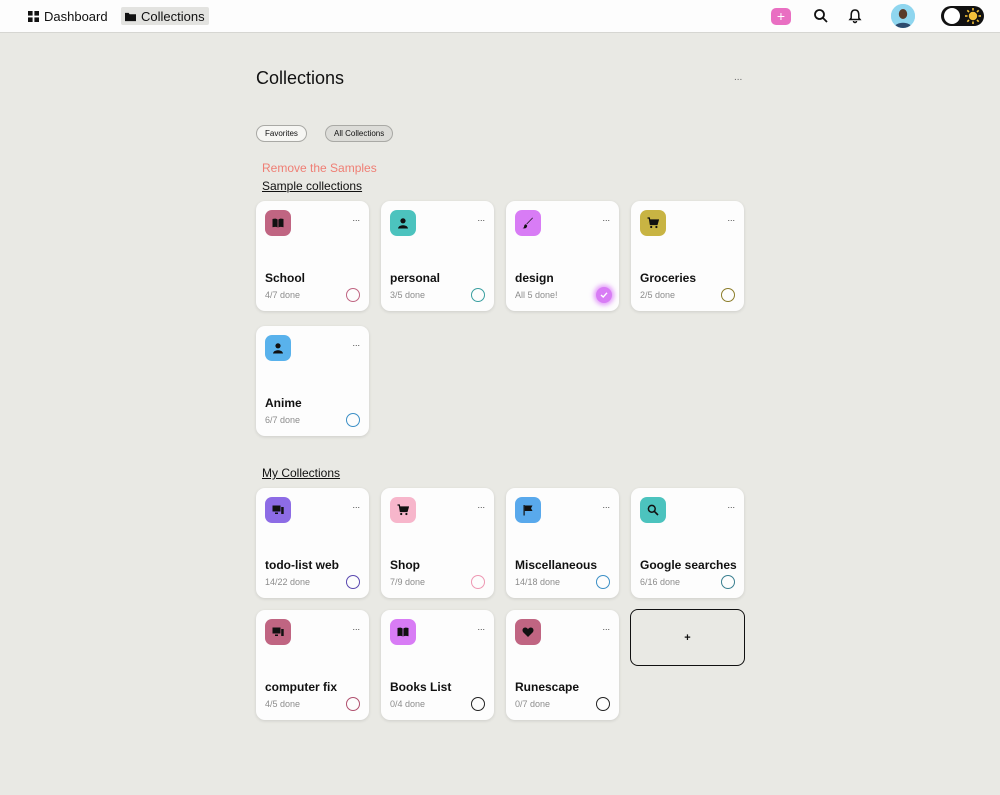 The height and width of the screenshot is (795, 1000). What do you see at coordinates (687, 543) in the screenshot?
I see `collection-card: ... Google searches 6/16 done` at bounding box center [687, 543].